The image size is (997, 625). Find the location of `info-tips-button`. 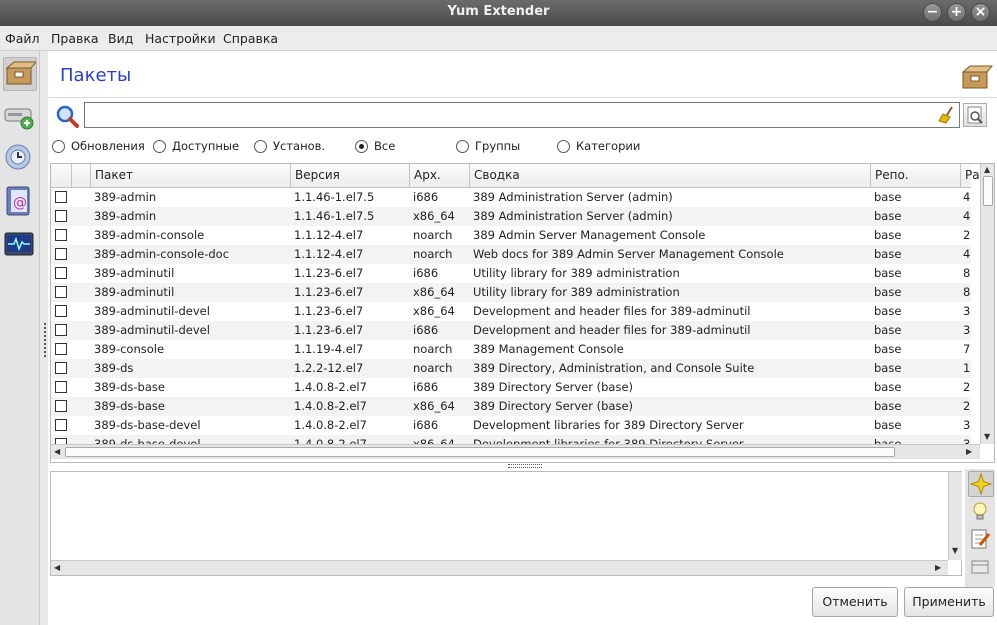

info-tips-button is located at coordinates (981, 512).